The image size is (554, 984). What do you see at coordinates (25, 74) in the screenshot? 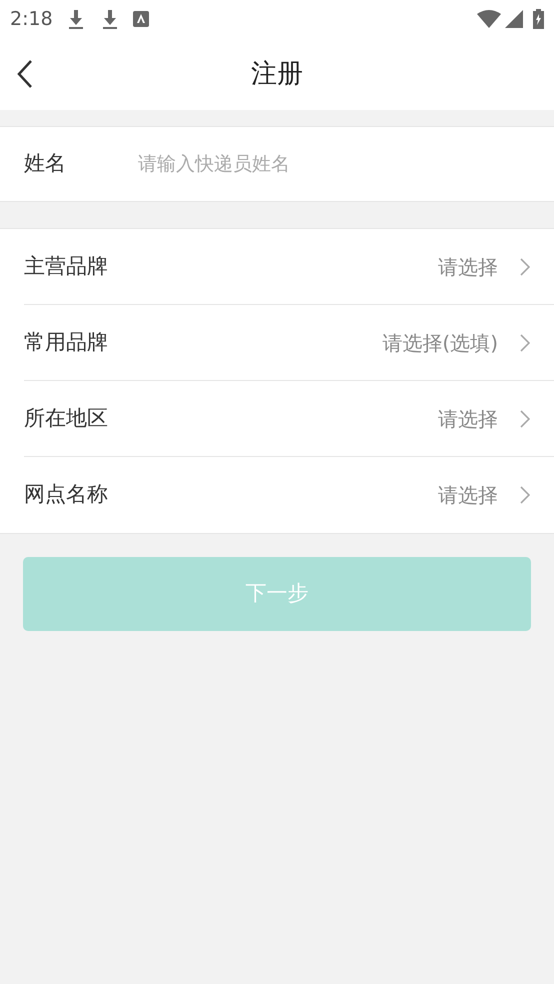
I see `back-icon` at bounding box center [25, 74].